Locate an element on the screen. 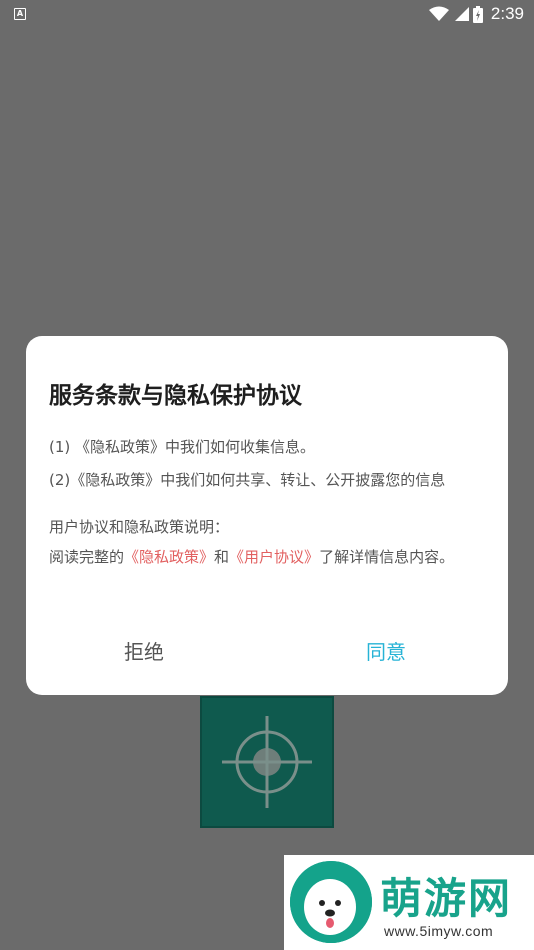  status-bar: A 2:39 is located at coordinates (267, 14).